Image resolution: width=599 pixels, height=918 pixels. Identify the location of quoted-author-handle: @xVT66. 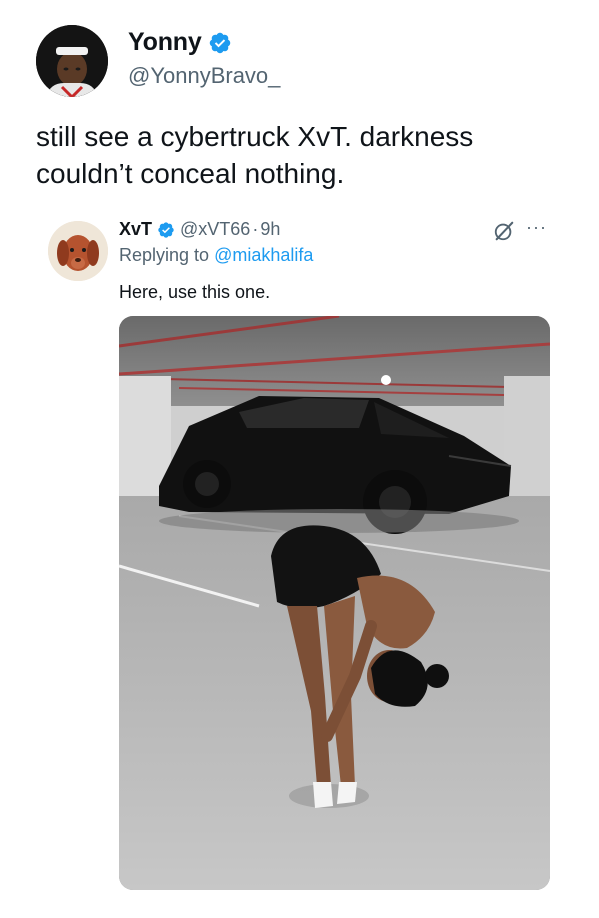
(215, 229).